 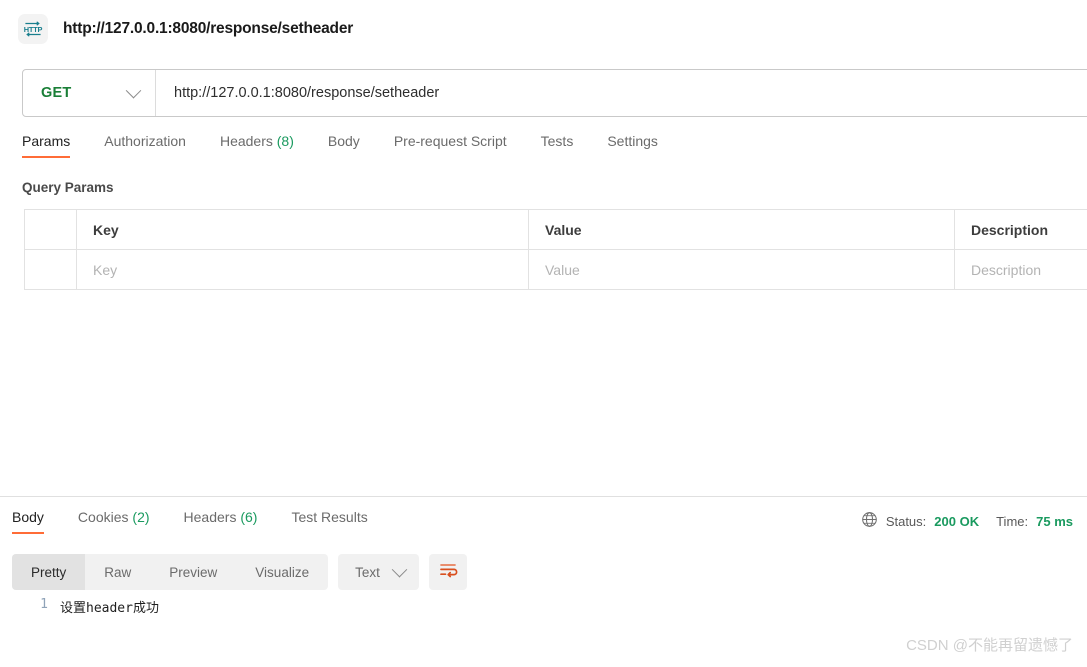 I want to click on view-mode-group: Pretty Raw Preview Visualize, so click(x=170, y=572).